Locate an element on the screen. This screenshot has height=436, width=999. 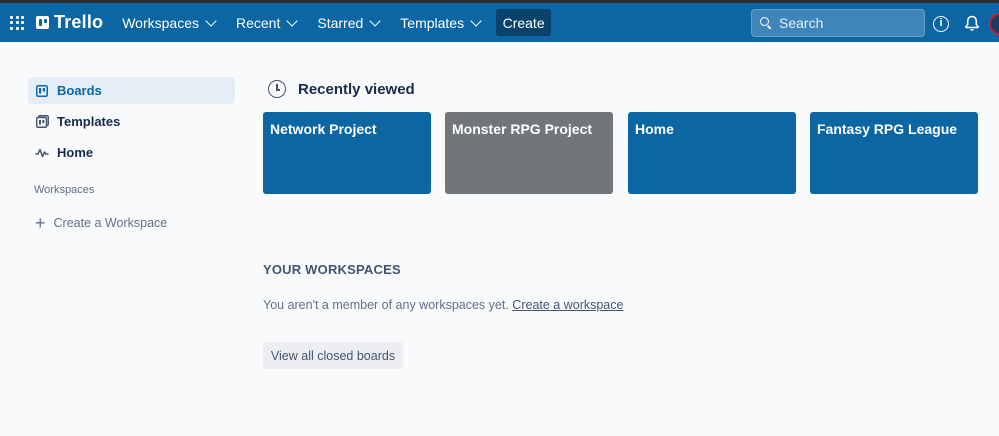
nav-workspaces-label: Workspaces is located at coordinates (160, 22).